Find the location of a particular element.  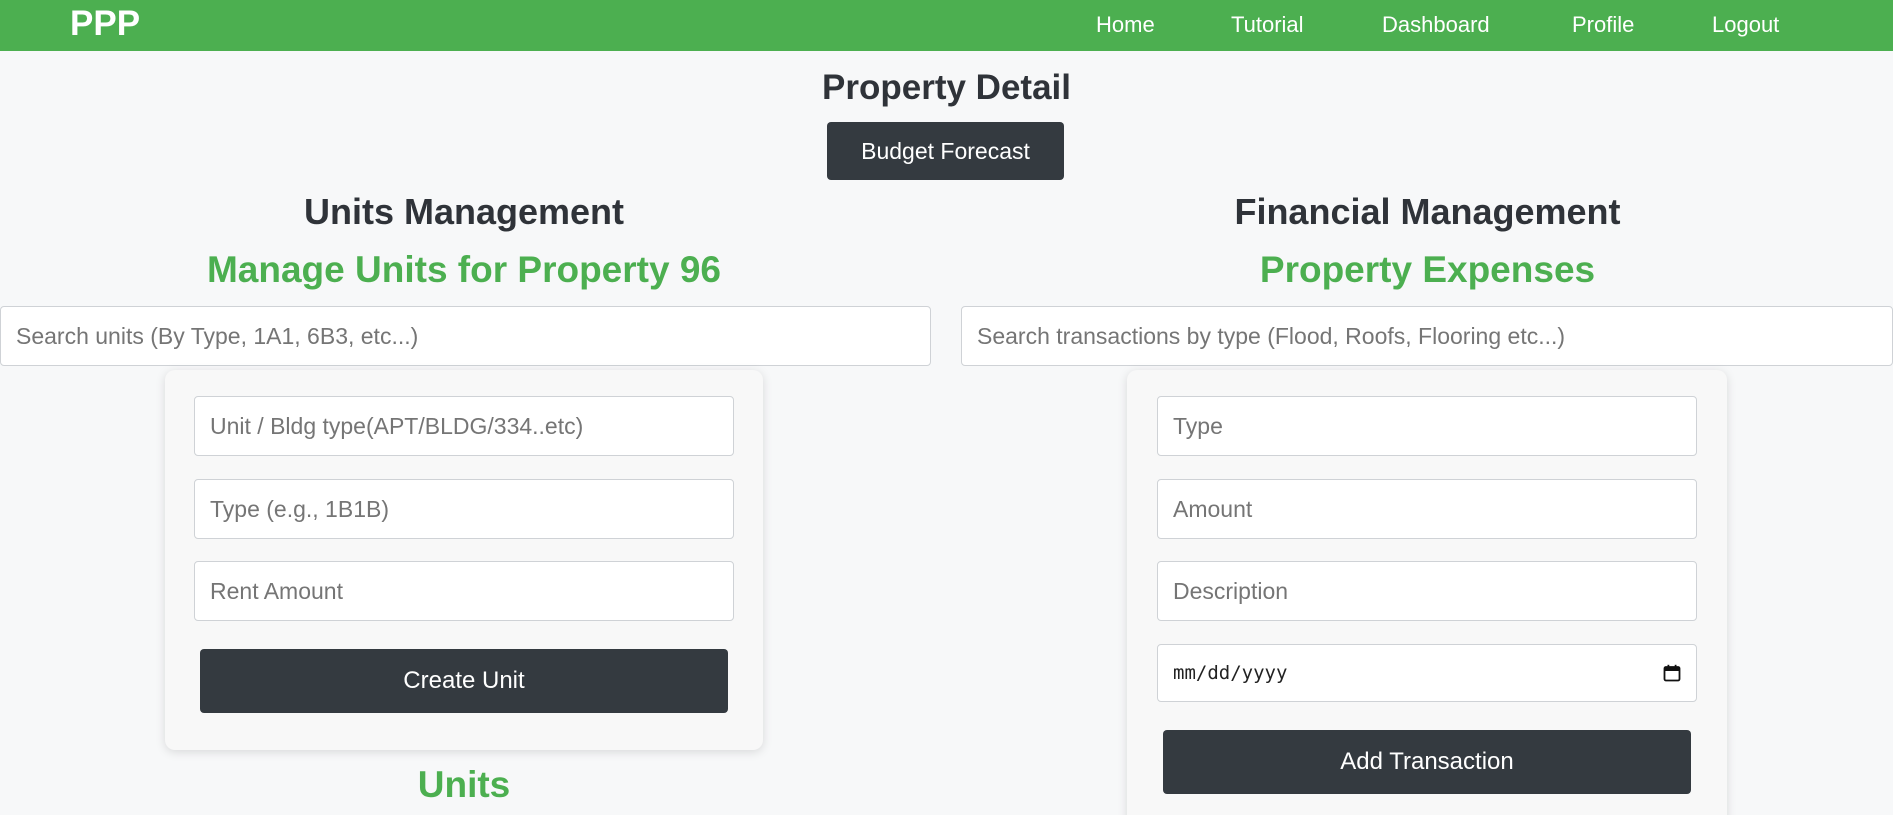

units-management-title: Units Management is located at coordinates (464, 211).